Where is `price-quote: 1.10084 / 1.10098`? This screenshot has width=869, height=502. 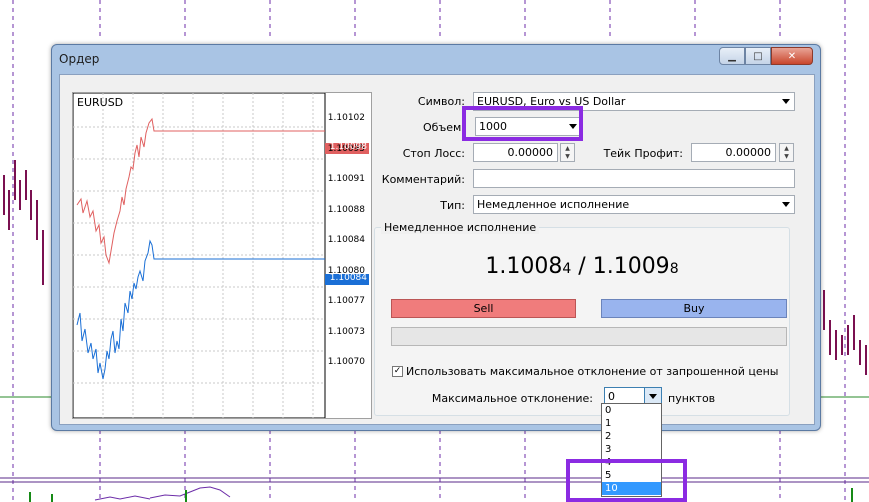
price-quote: 1.10084 / 1.10098 is located at coordinates (582, 266).